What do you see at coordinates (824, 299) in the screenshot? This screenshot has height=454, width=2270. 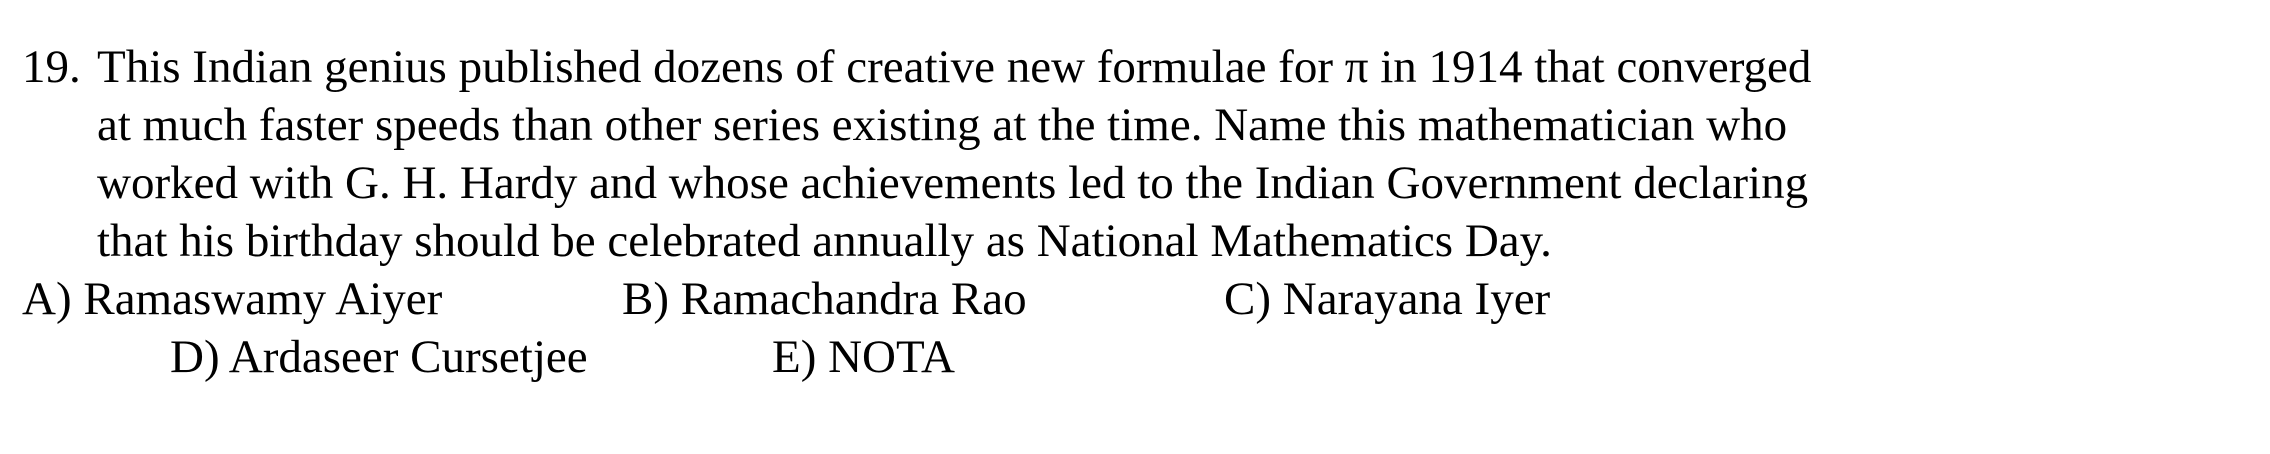 I see `choice-b: B) Ramachandra Rao` at bounding box center [824, 299].